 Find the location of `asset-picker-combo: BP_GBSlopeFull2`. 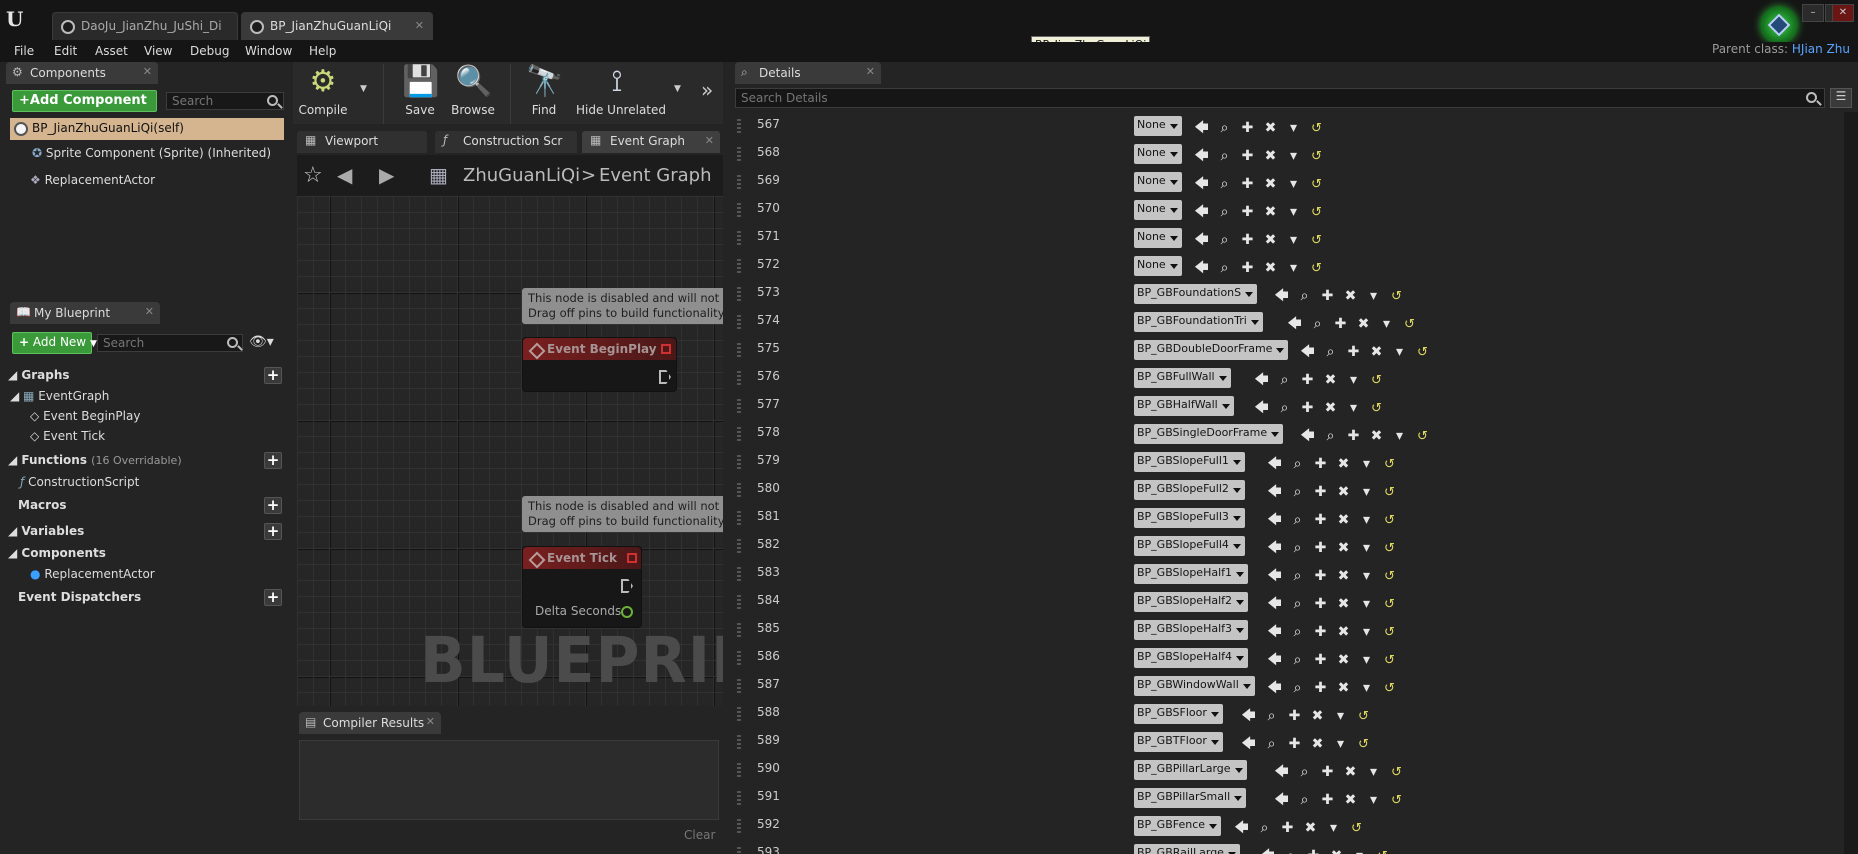

asset-picker-combo: BP_GBSlopeFull2 is located at coordinates (1189, 490).